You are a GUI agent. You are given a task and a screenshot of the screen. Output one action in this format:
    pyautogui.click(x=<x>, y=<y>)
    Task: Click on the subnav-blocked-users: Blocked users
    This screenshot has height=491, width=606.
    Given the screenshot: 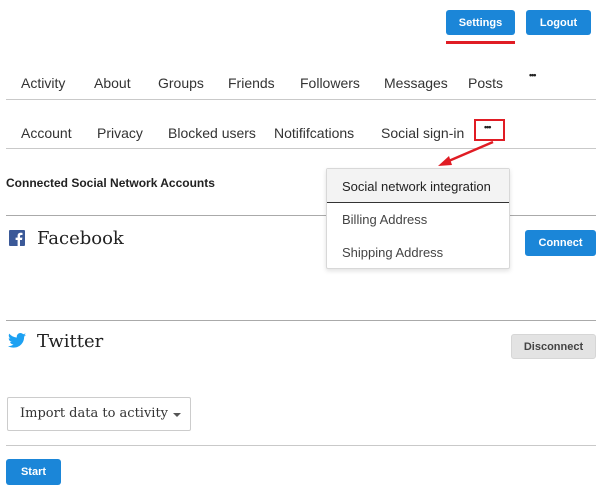 What is the action you would take?
    pyautogui.click(x=212, y=133)
    